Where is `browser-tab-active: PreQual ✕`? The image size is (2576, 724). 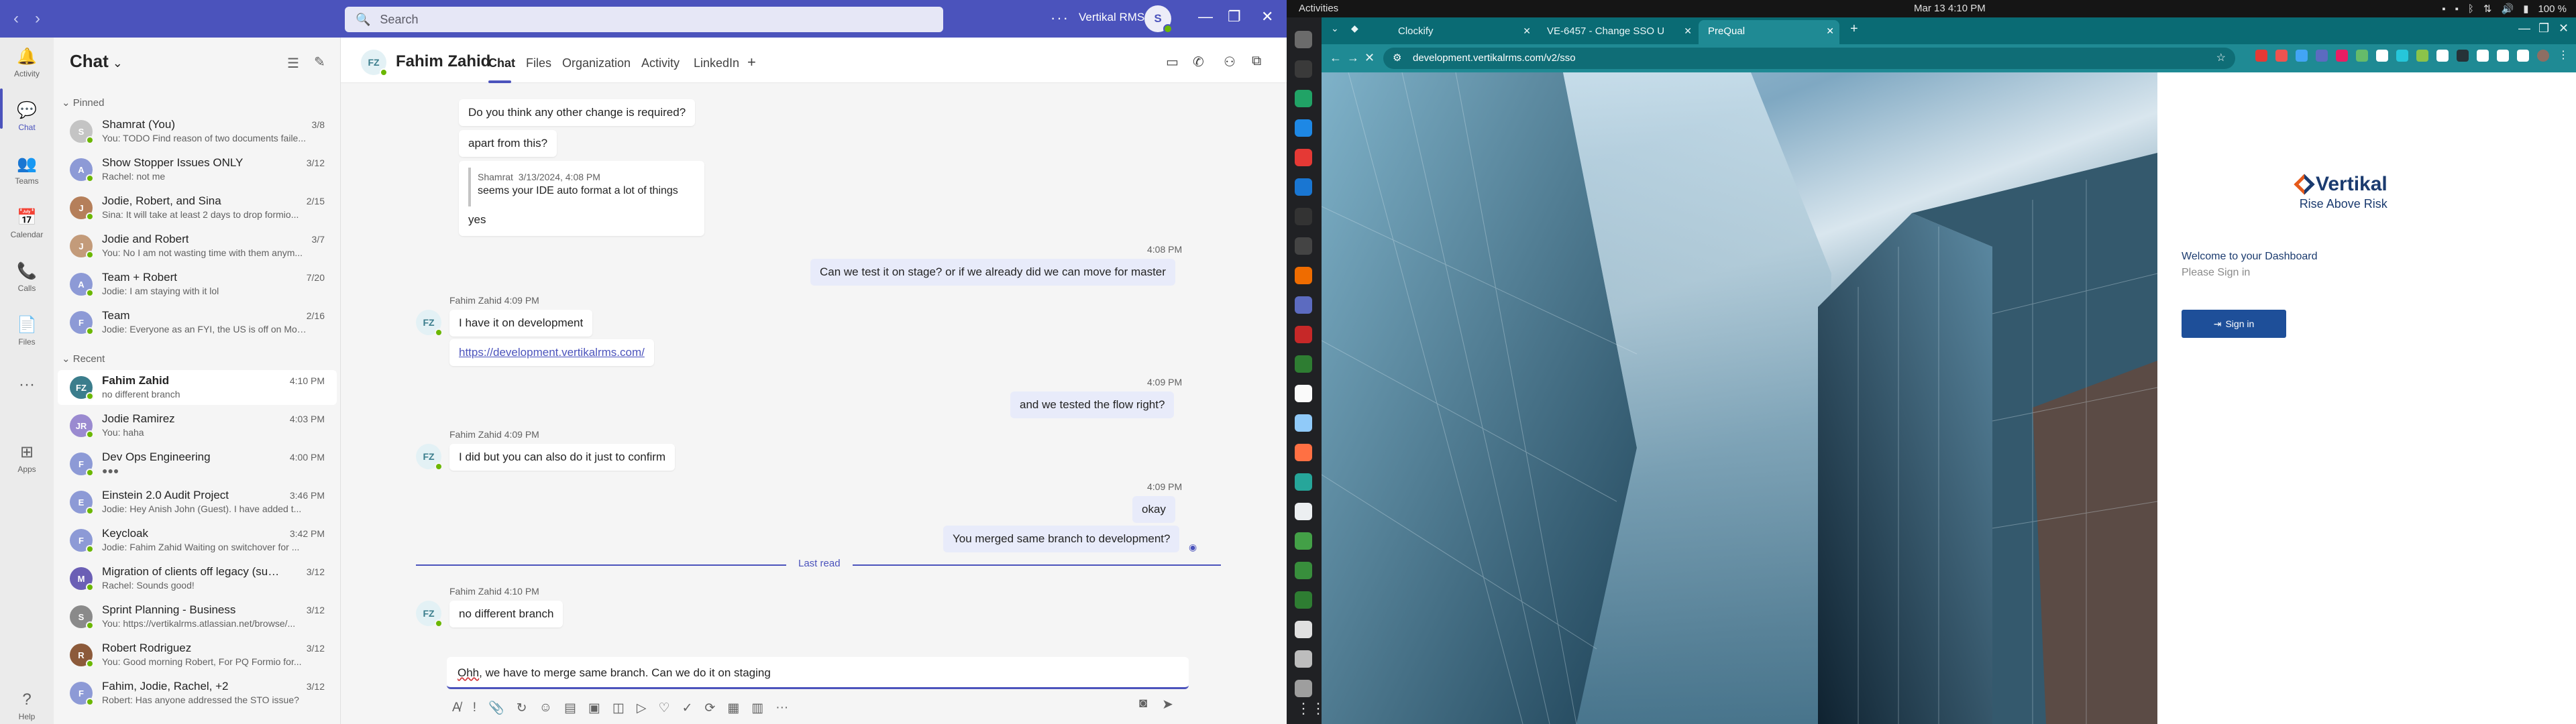 browser-tab-active: PreQual ✕ is located at coordinates (1769, 32).